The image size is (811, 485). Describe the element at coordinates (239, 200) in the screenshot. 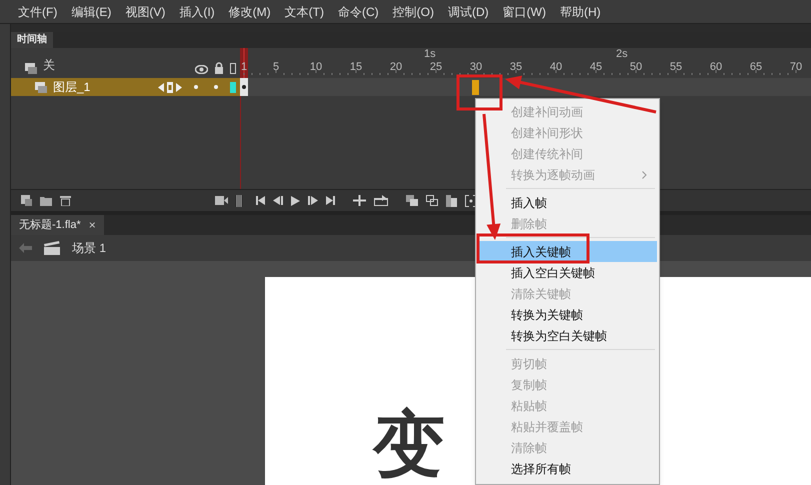

I see `grip-icon` at that location.